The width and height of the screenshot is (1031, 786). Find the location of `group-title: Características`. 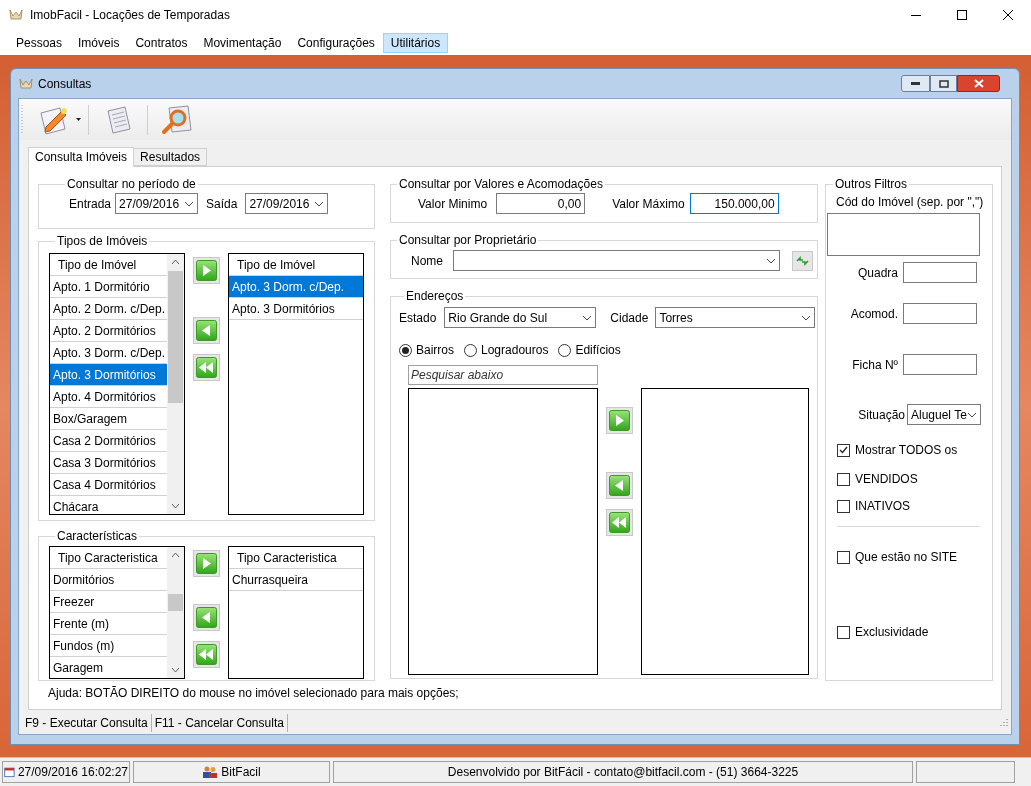

group-title: Características is located at coordinates (97, 536).